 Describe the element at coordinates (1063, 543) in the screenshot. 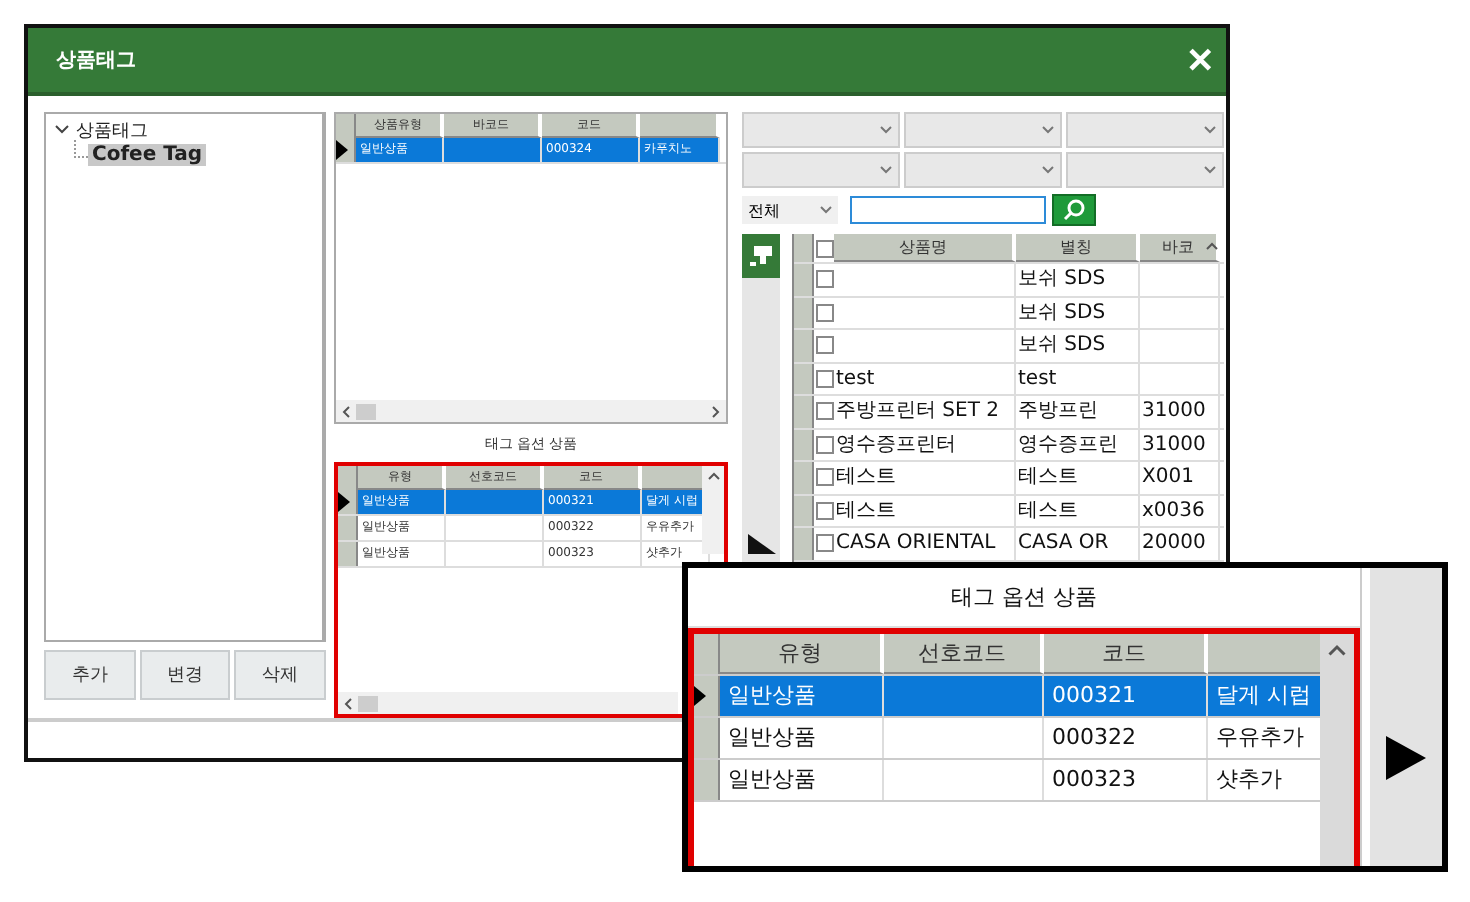

I see `table-cell: CASA OR` at that location.